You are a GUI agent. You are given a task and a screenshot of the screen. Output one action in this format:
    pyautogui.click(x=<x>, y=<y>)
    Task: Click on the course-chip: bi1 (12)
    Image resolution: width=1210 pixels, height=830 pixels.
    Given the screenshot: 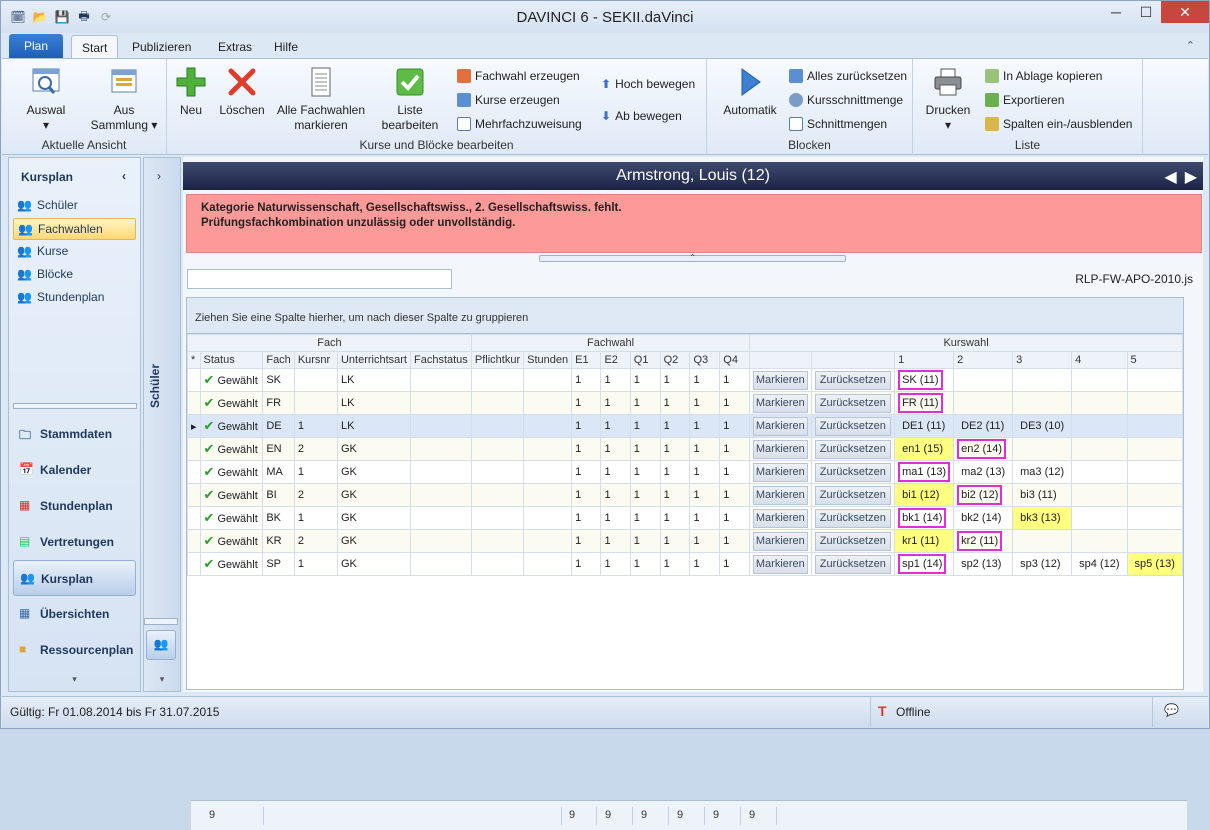 What is the action you would take?
    pyautogui.click(x=921, y=495)
    